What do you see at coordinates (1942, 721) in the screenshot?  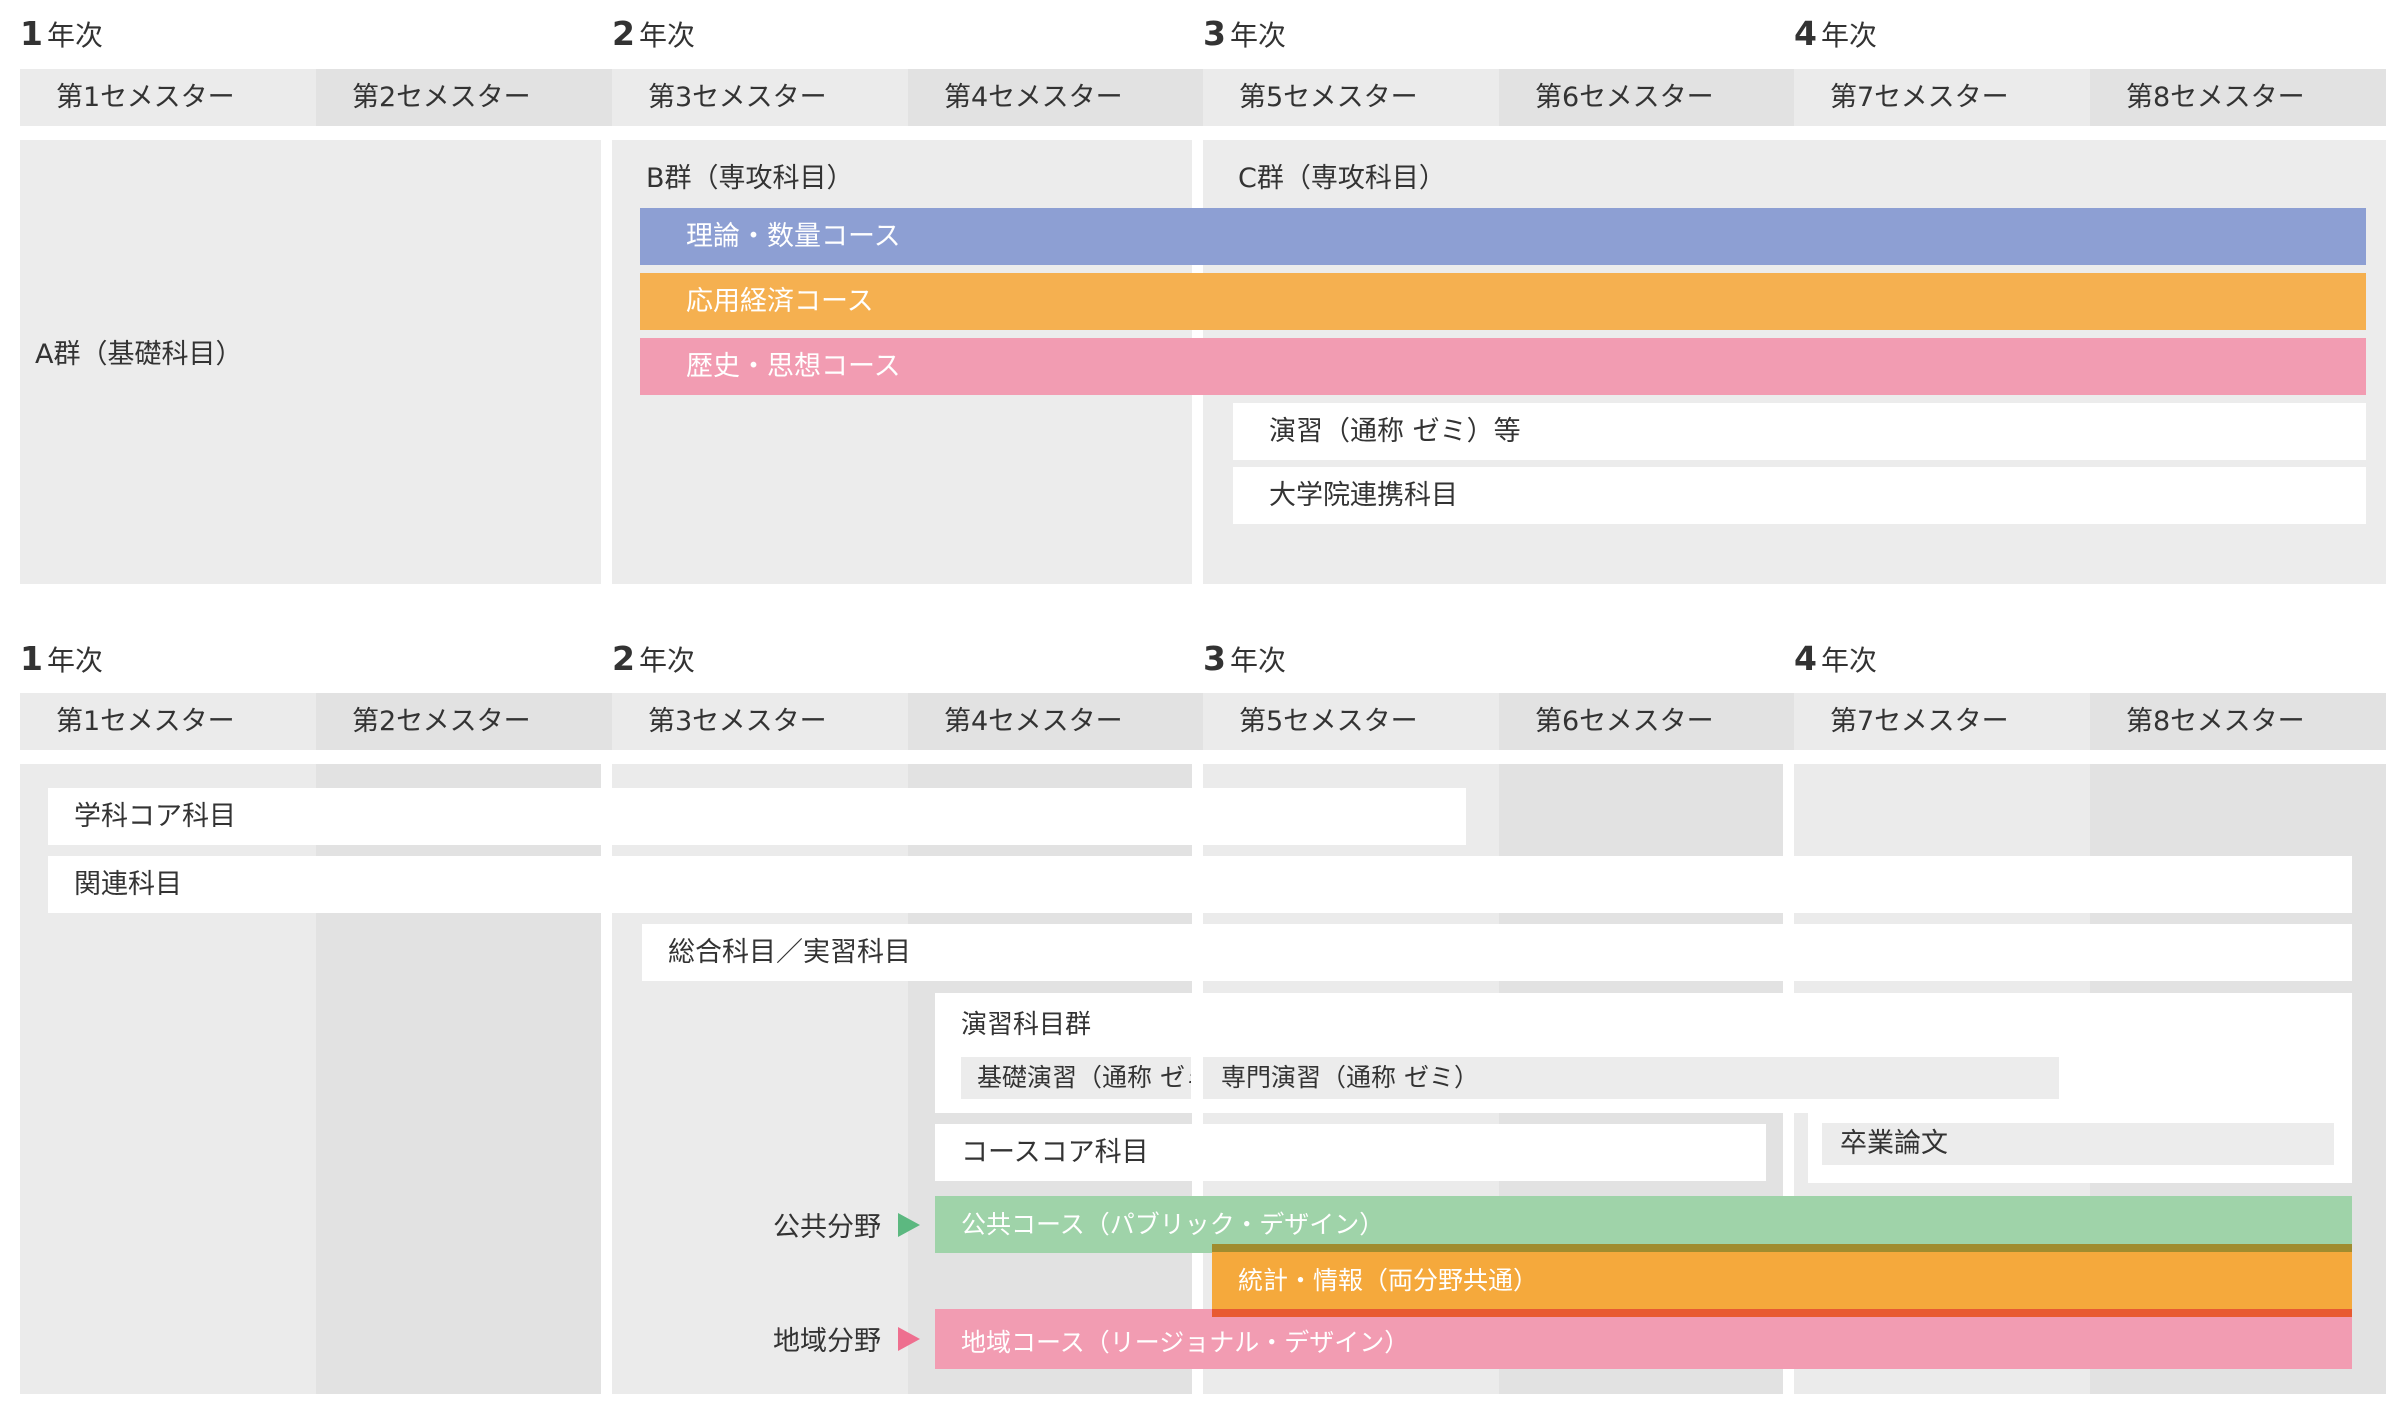 I see `semester-7-header-2: 第7セメスター` at bounding box center [1942, 721].